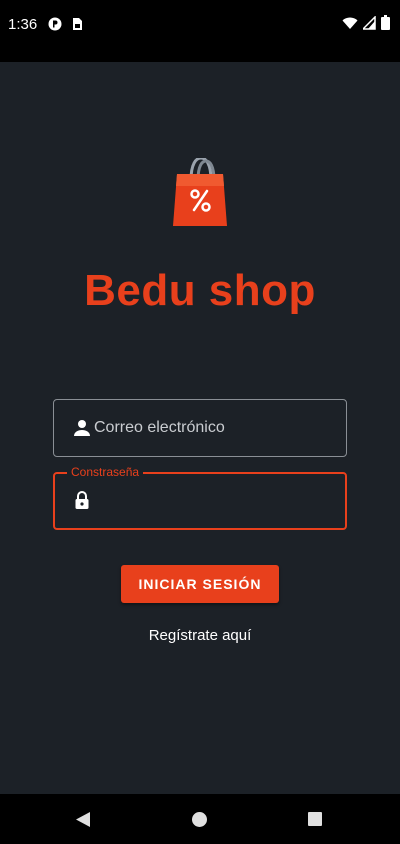  Describe the element at coordinates (200, 31) in the screenshot. I see `status-bar: 1:36` at that location.